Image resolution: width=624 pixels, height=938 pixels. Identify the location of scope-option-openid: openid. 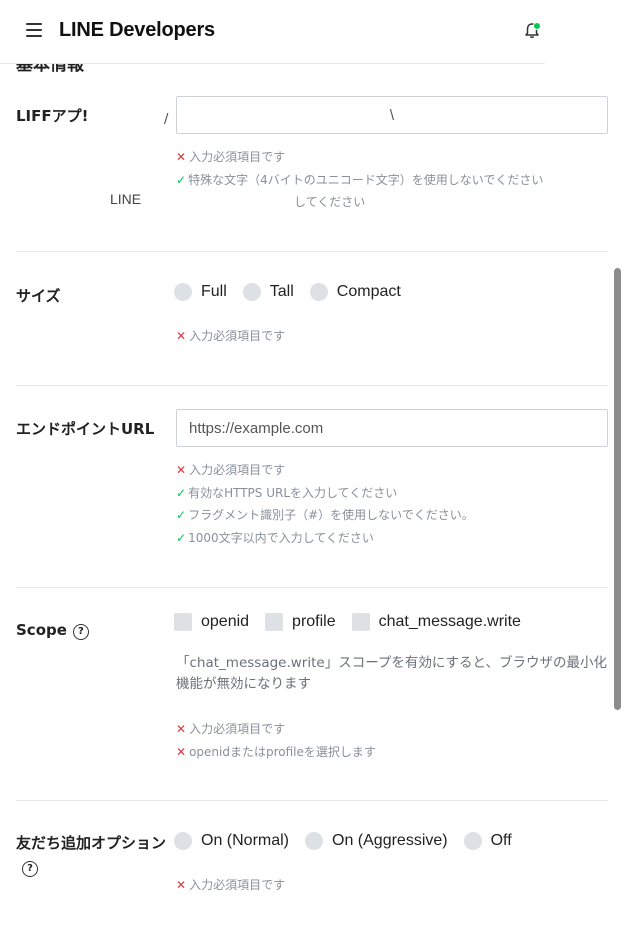
(211, 622).